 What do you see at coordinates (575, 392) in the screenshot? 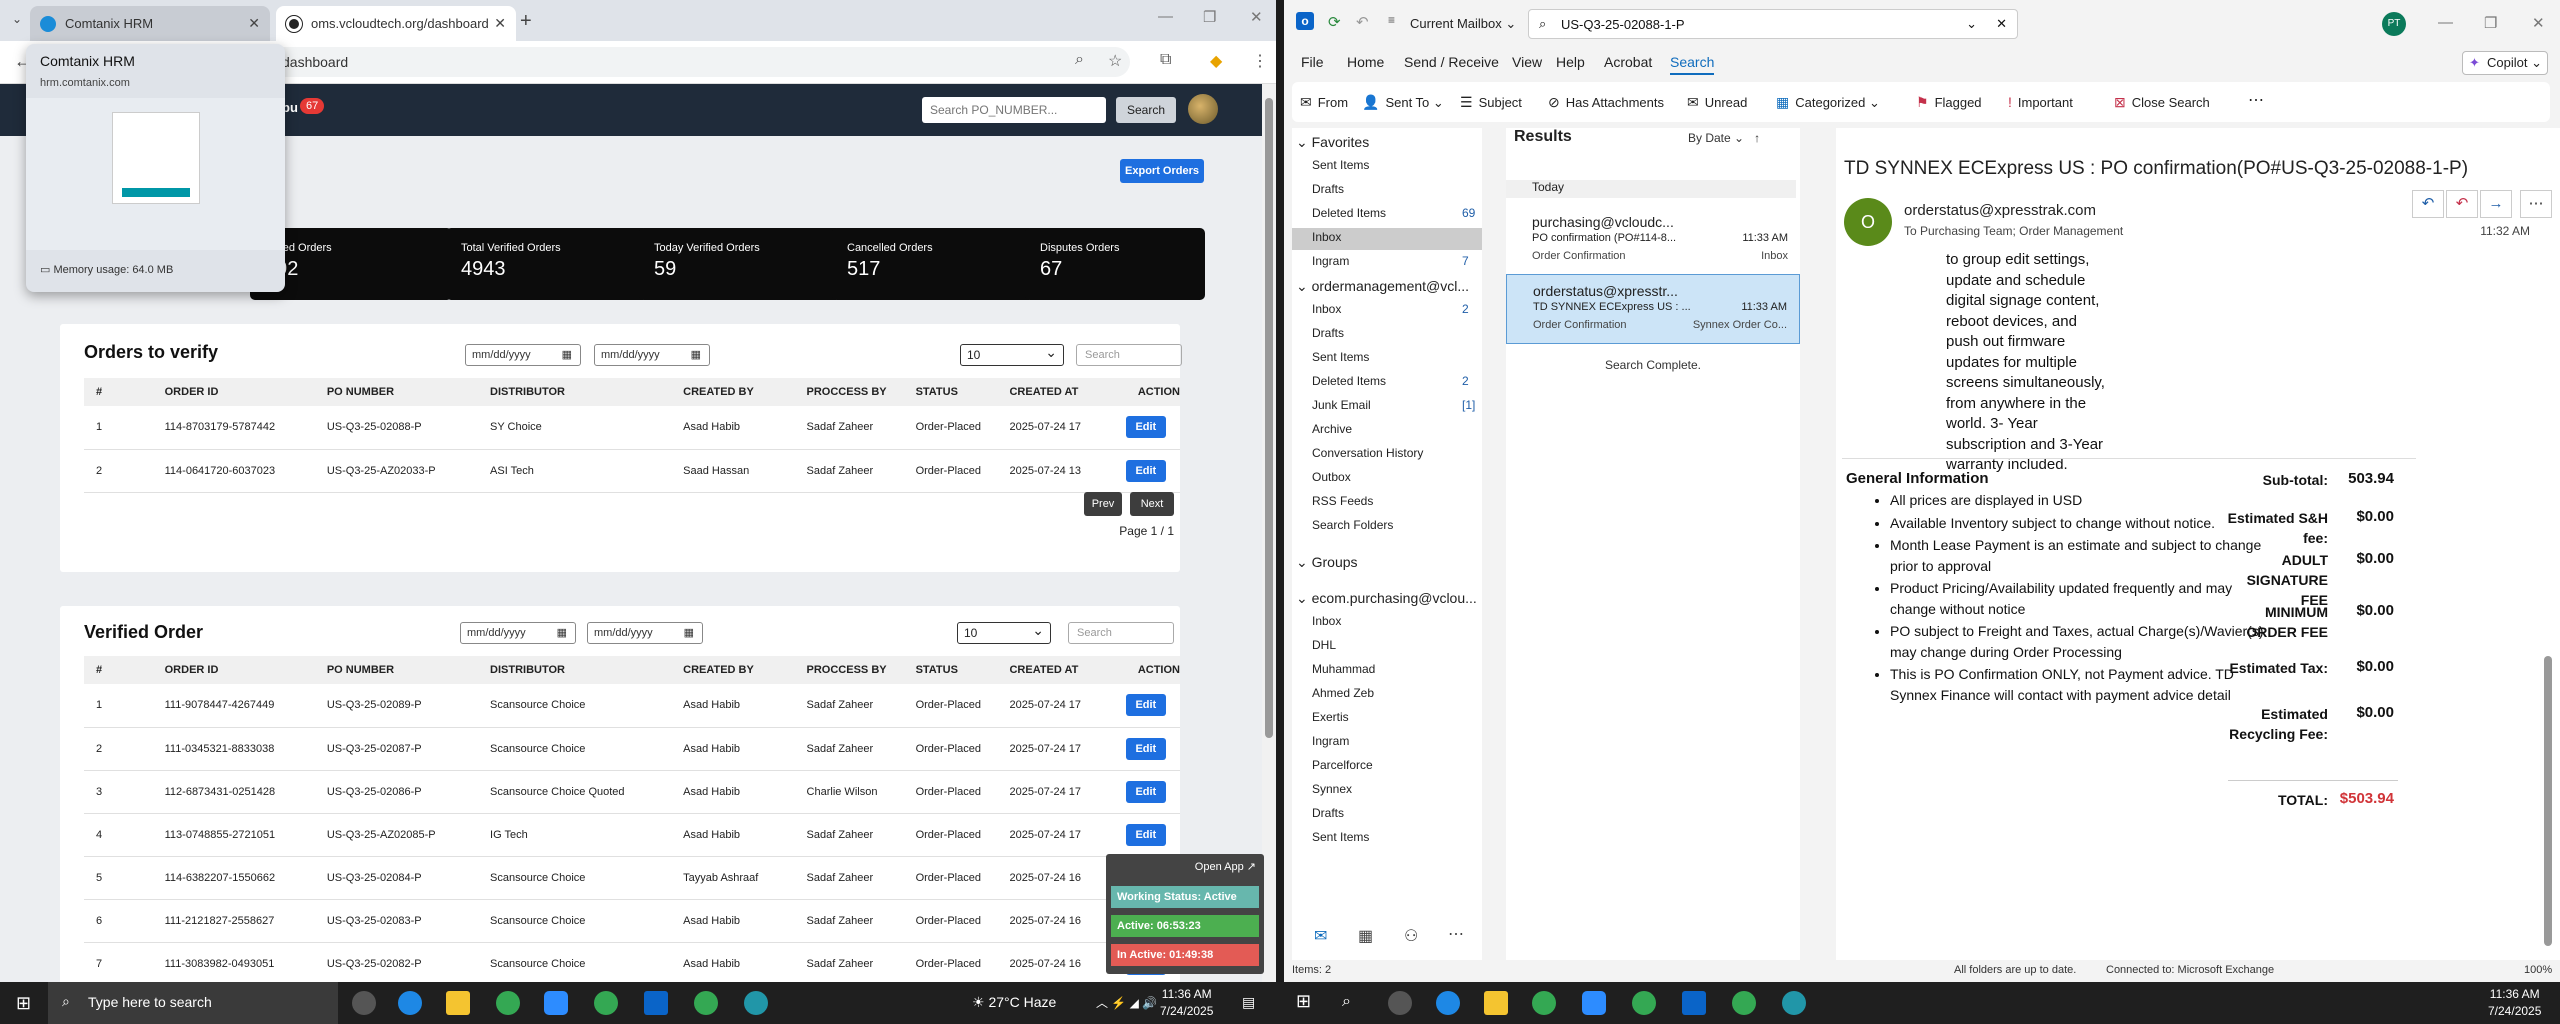
I see `column-header: DISTRIBUTOR` at bounding box center [575, 392].